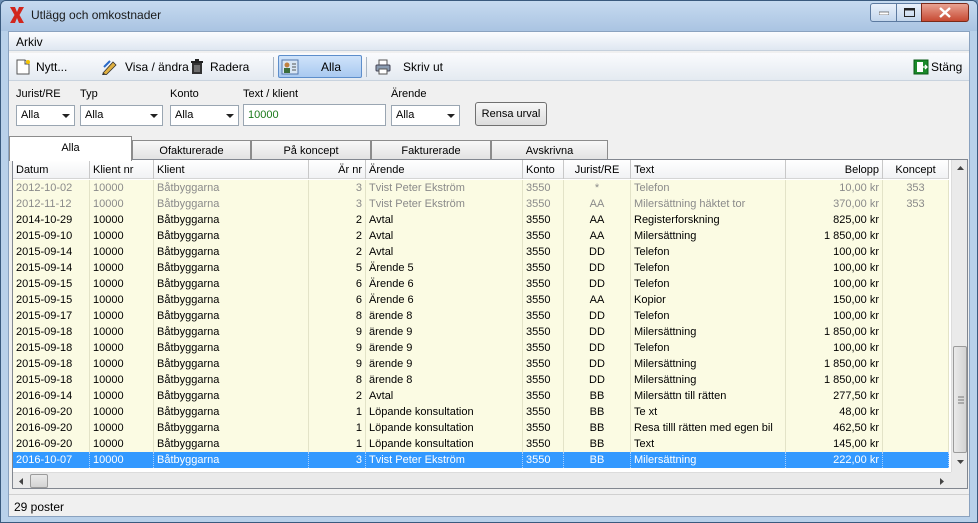  Describe the element at coordinates (959, 316) in the screenshot. I see `vertical-scrollbar` at that location.